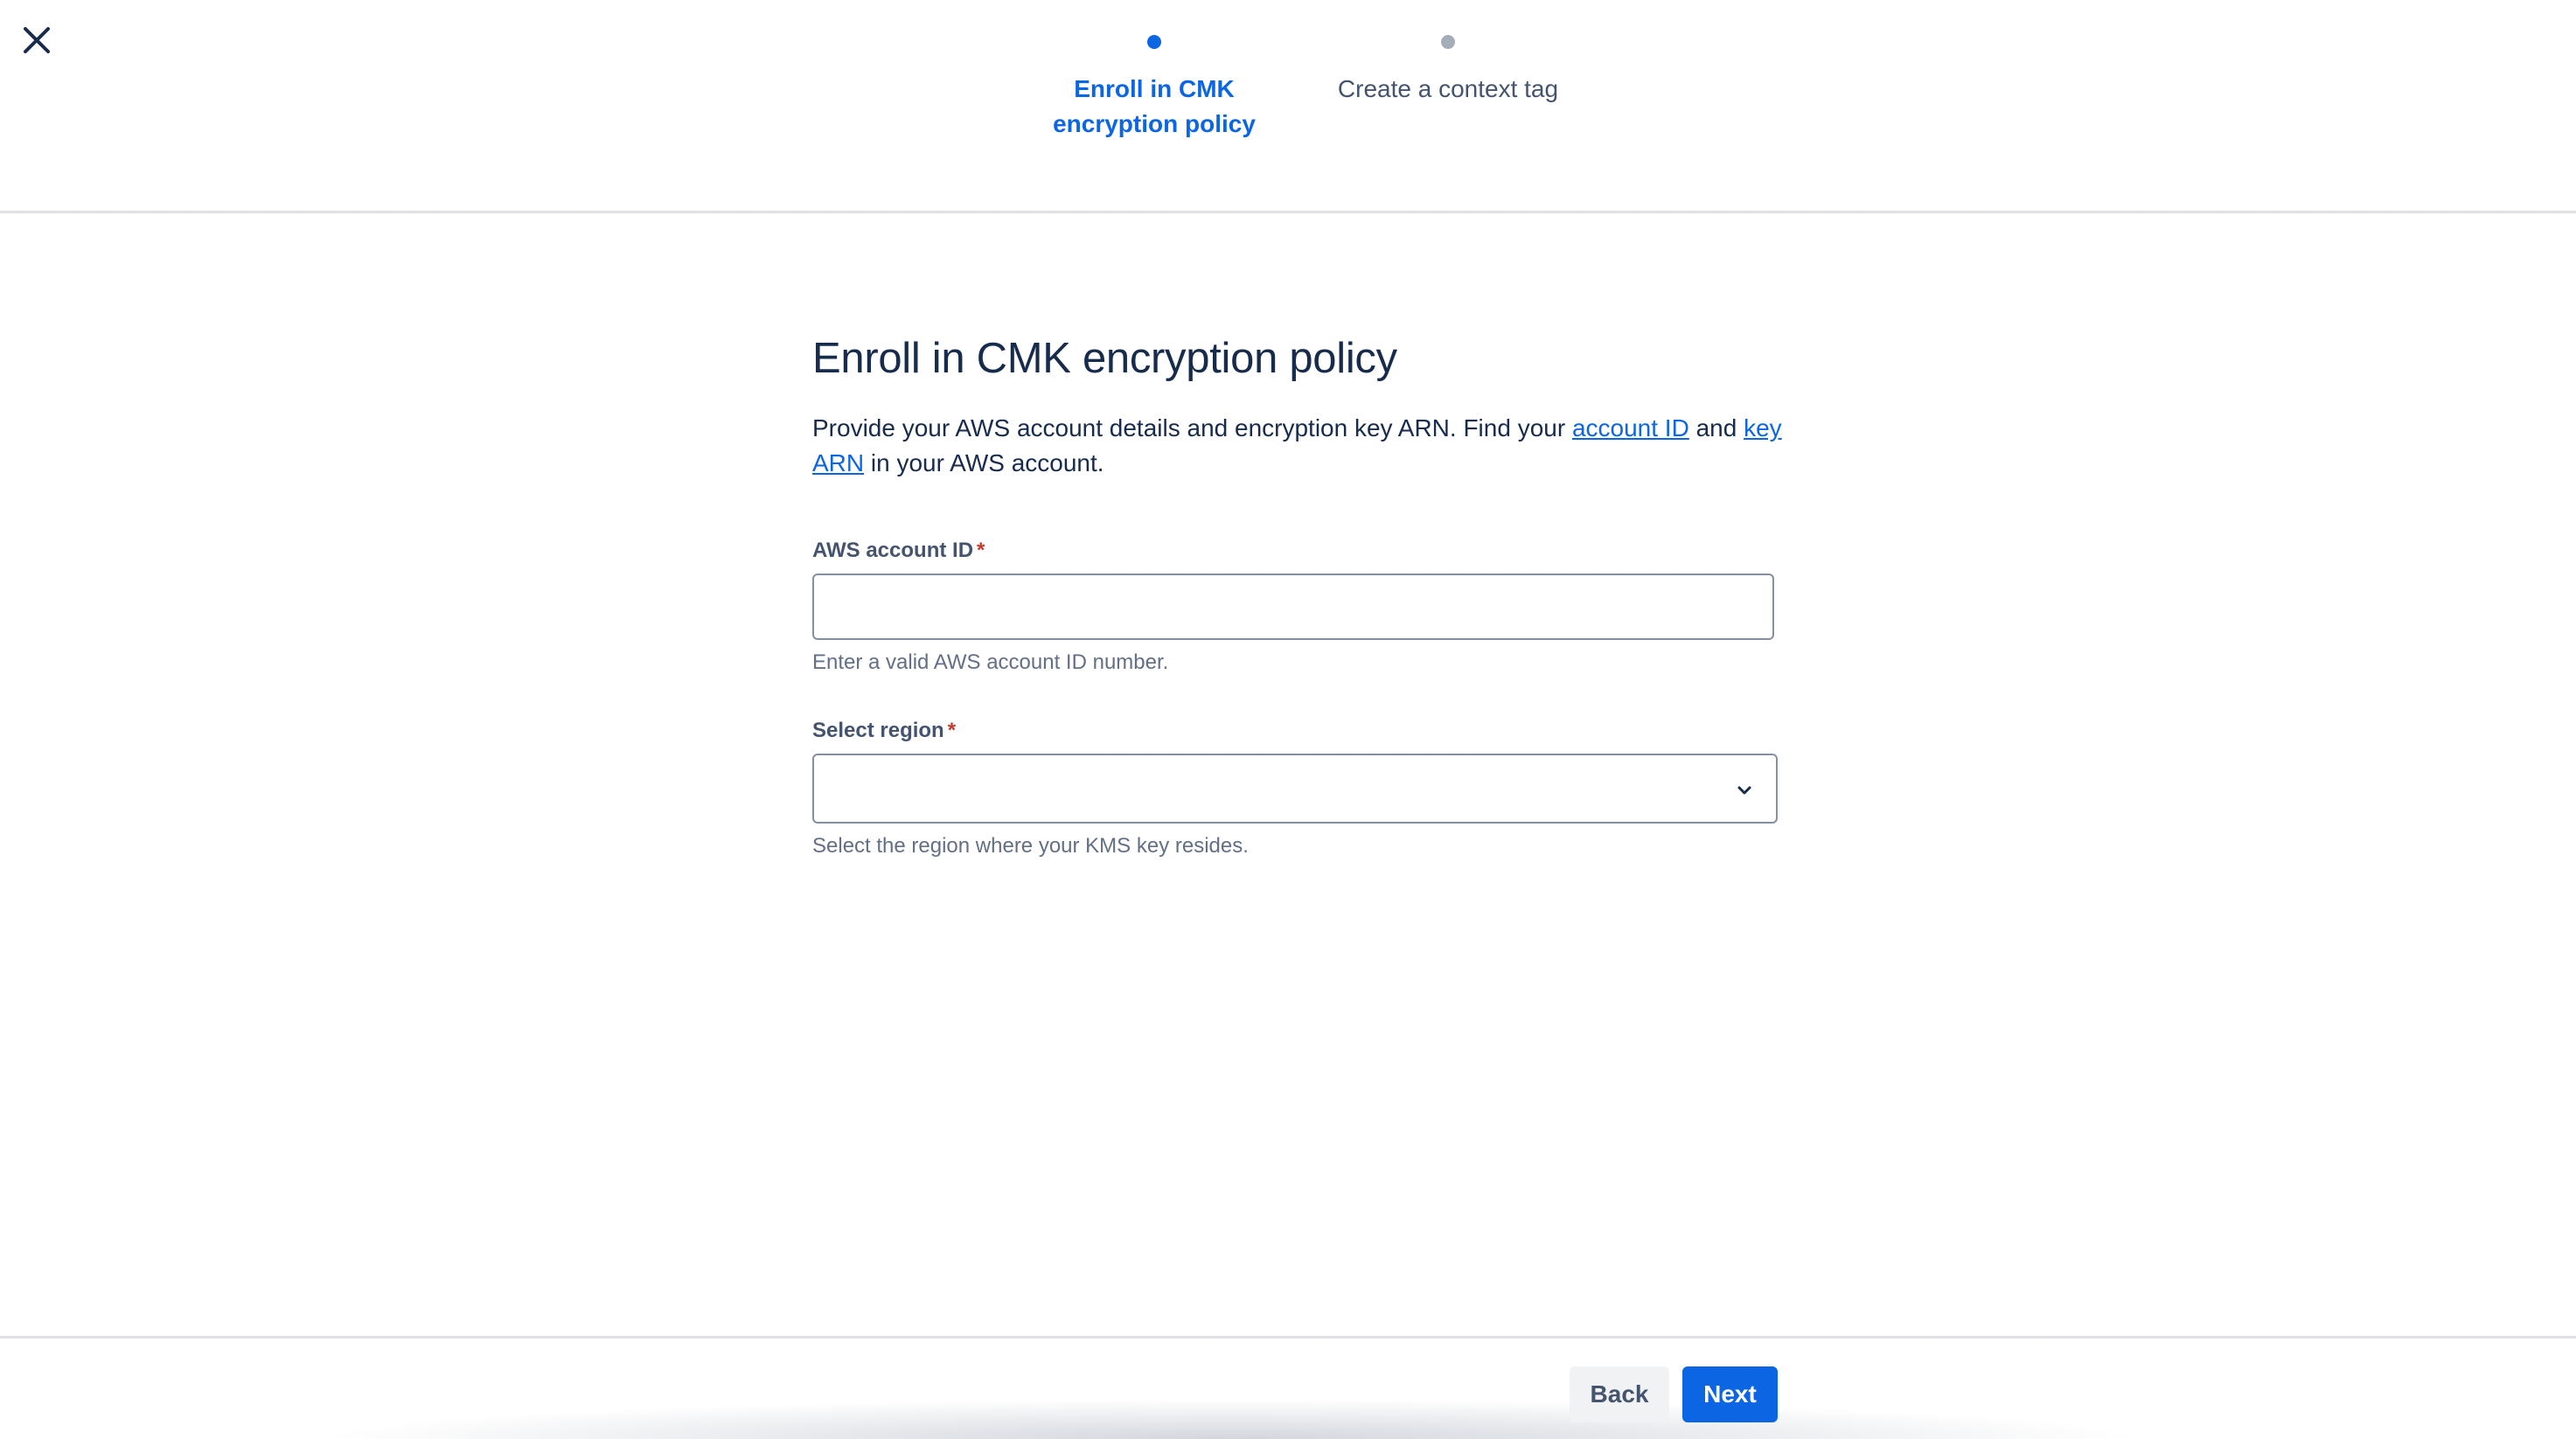 Image resolution: width=2576 pixels, height=1439 pixels. What do you see at coordinates (1448, 42) in the screenshot?
I see `step-pending-indicator` at bounding box center [1448, 42].